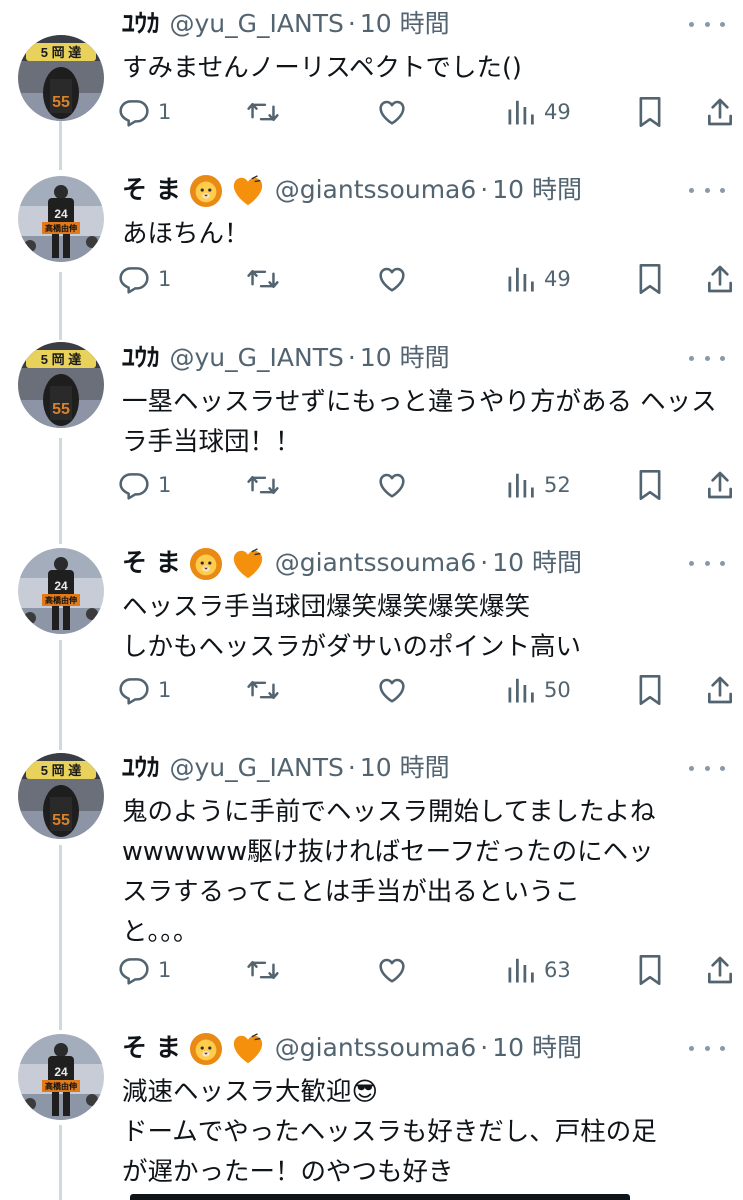 This screenshot has width=743, height=1200. What do you see at coordinates (557, 485) in the screenshot?
I see `view-count: 52` at bounding box center [557, 485].